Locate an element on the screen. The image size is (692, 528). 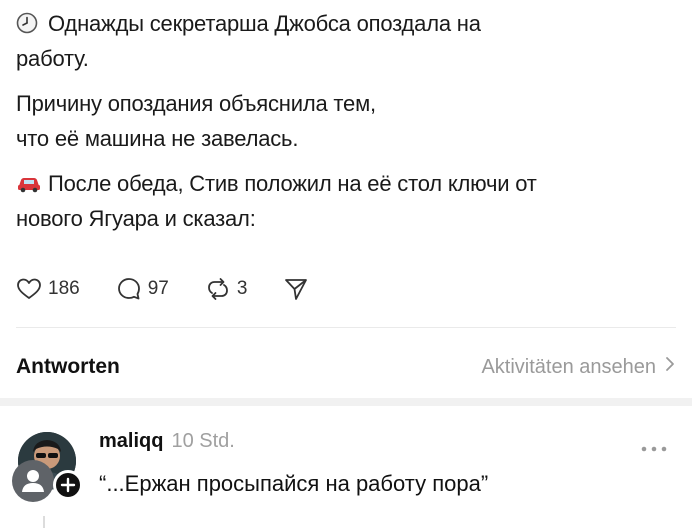
like-button: 186 is located at coordinates (48, 289).